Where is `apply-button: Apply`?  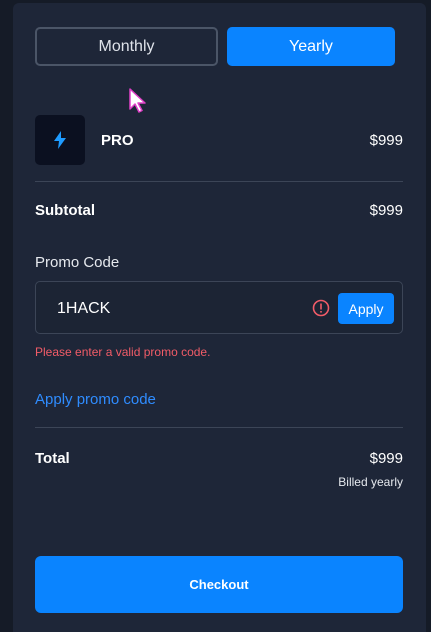
apply-button: Apply is located at coordinates (366, 308).